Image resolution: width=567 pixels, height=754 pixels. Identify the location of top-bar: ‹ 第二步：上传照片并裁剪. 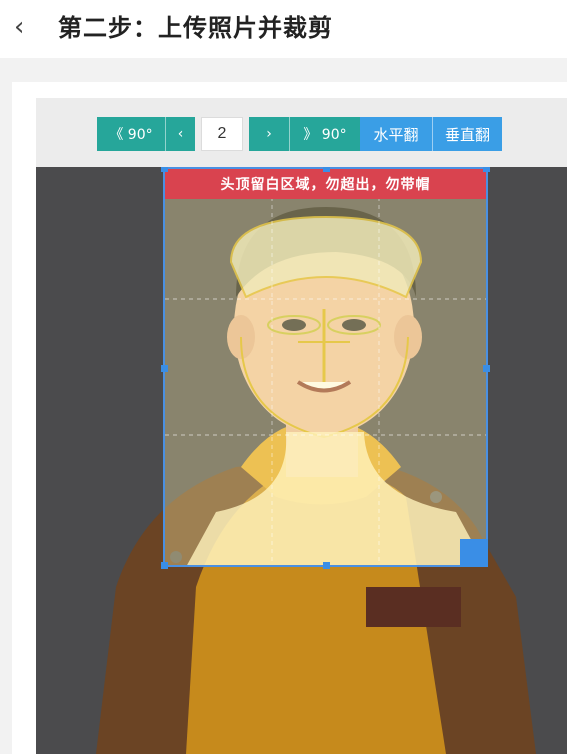
(283, 29).